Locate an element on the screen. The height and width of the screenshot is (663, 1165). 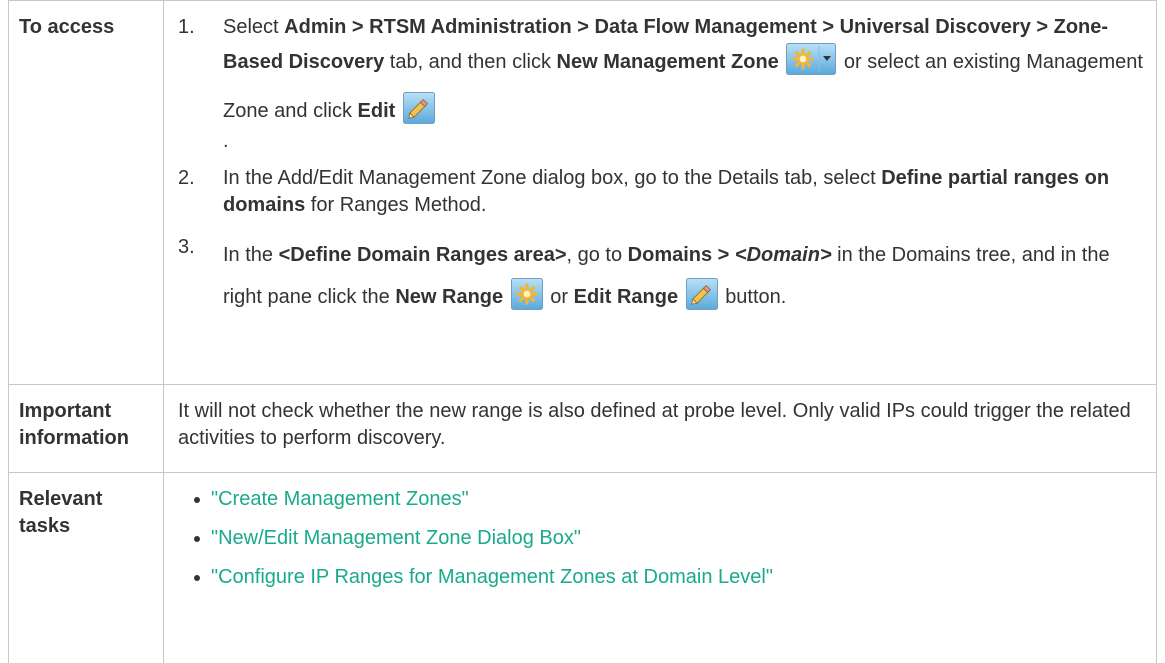
step-2-text-b: for Ranges Method. is located at coordinates (396, 205).